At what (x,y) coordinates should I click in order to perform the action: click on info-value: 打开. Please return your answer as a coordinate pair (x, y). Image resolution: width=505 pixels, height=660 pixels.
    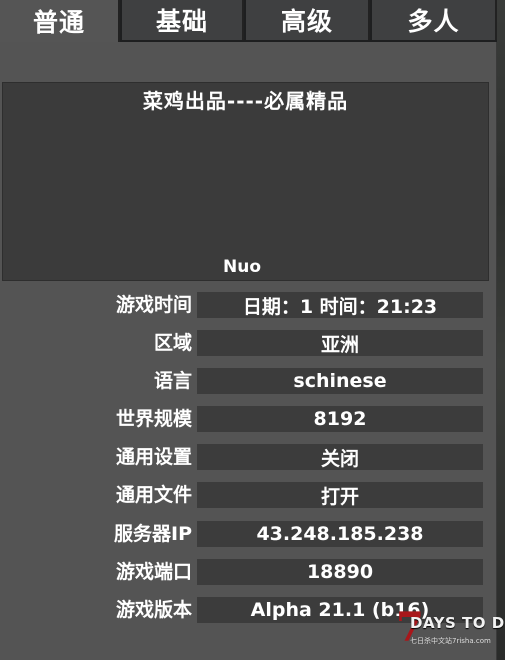
    Looking at the image, I should click on (340, 495).